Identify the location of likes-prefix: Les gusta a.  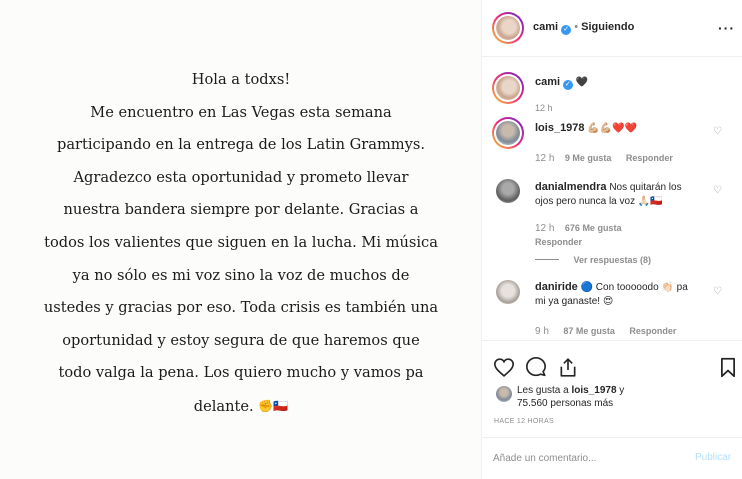
(544, 390).